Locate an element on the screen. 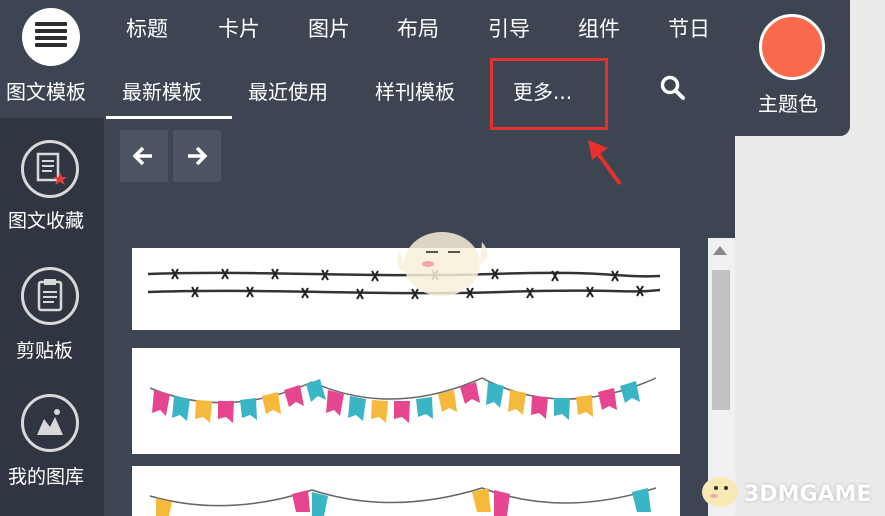 The width and height of the screenshot is (885, 516). active-tab-underline is located at coordinates (169, 117).